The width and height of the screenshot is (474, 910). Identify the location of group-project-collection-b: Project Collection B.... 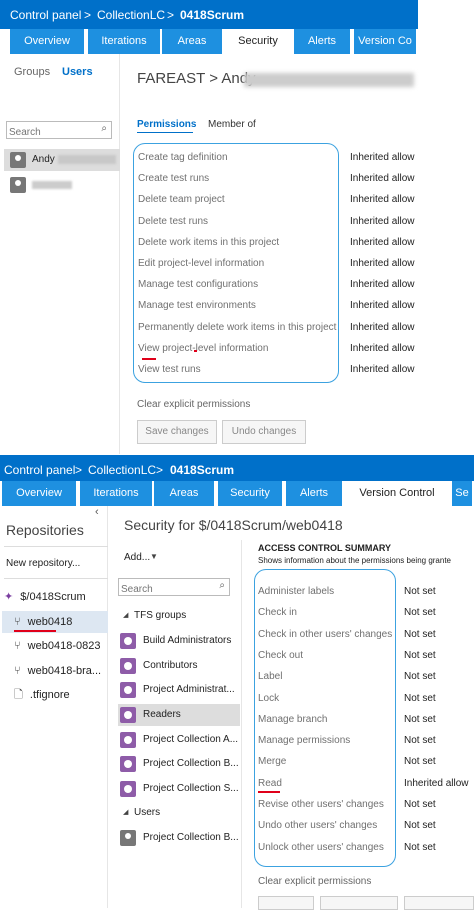
(179, 764).